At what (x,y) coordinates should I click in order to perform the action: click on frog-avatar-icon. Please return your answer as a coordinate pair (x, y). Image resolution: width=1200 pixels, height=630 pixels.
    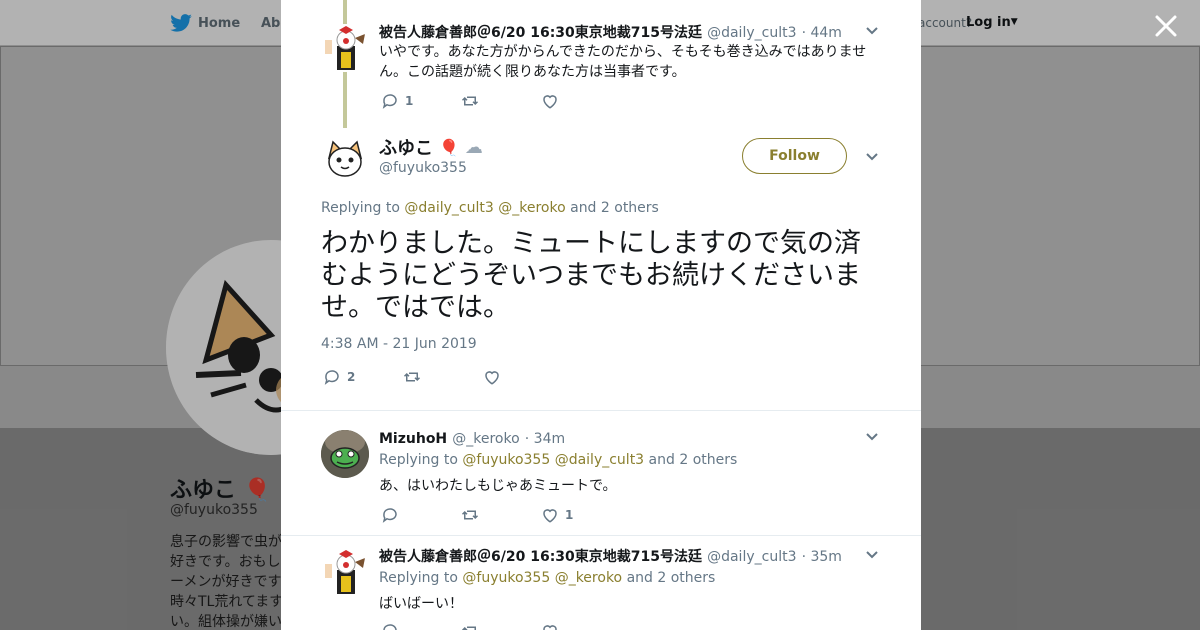
    Looking at the image, I should click on (345, 454).